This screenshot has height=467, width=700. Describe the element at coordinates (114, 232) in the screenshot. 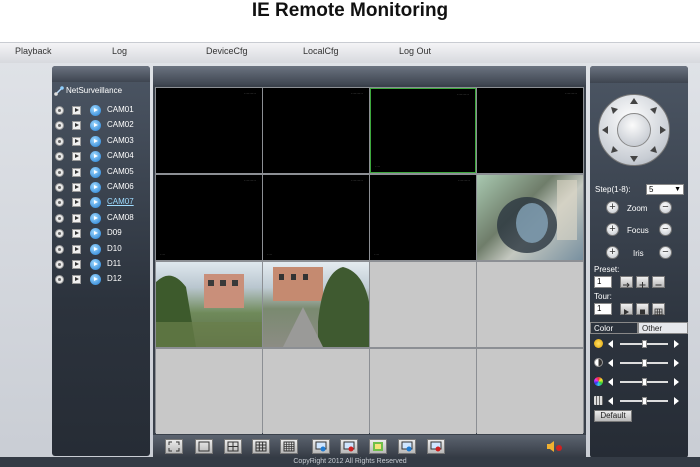

I see `channel-label: D09` at that location.